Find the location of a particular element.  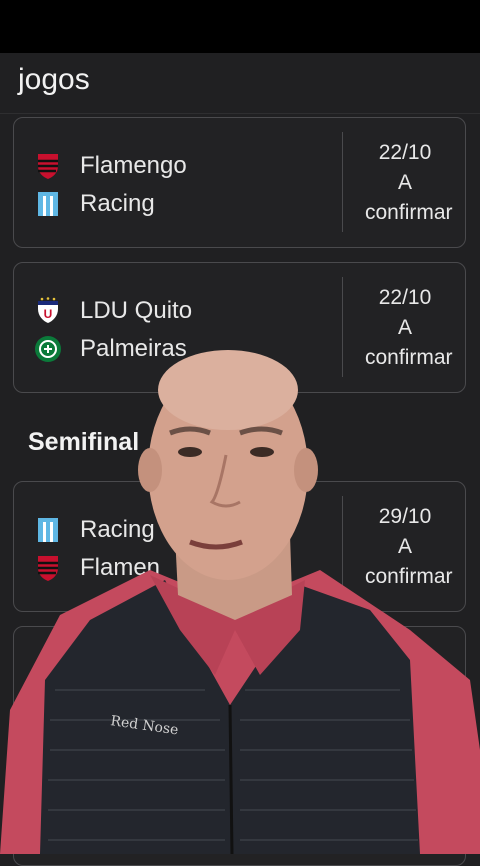

match-card: Flamengo Racing 22/10 A confirmar is located at coordinates (239, 182).